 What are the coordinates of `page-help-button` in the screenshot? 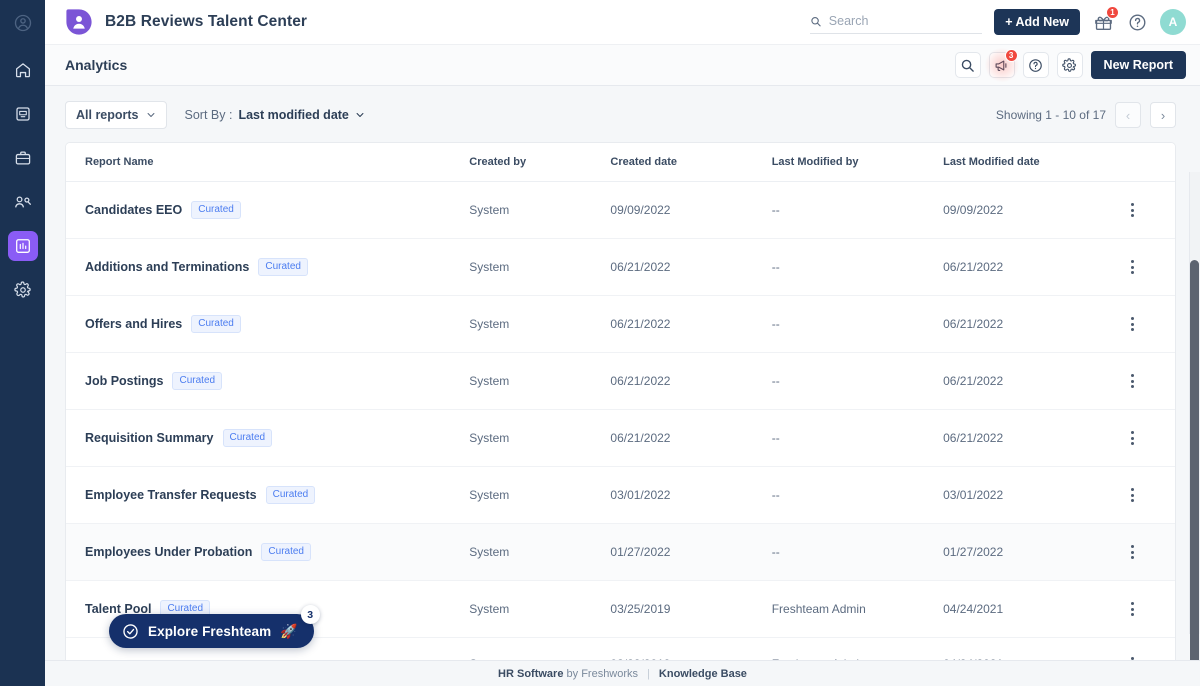 It's located at (1035, 65).